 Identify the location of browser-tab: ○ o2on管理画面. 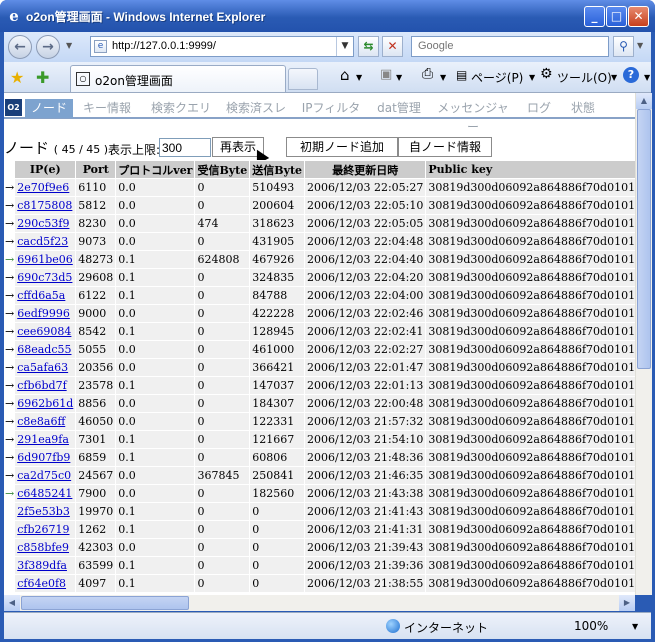
(178, 78).